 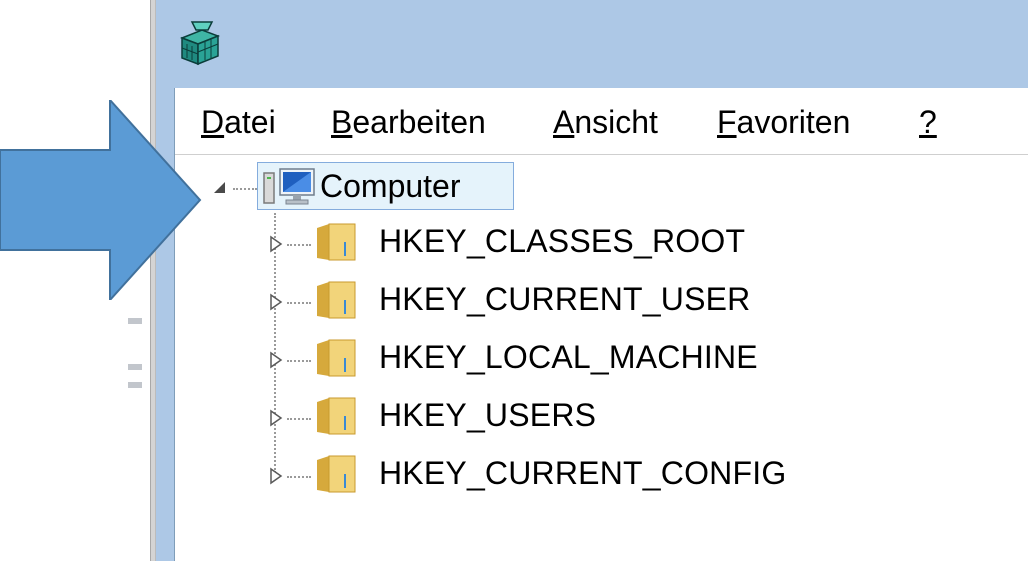 I want to click on menu-ansicht: Ansicht, so click(x=605, y=122).